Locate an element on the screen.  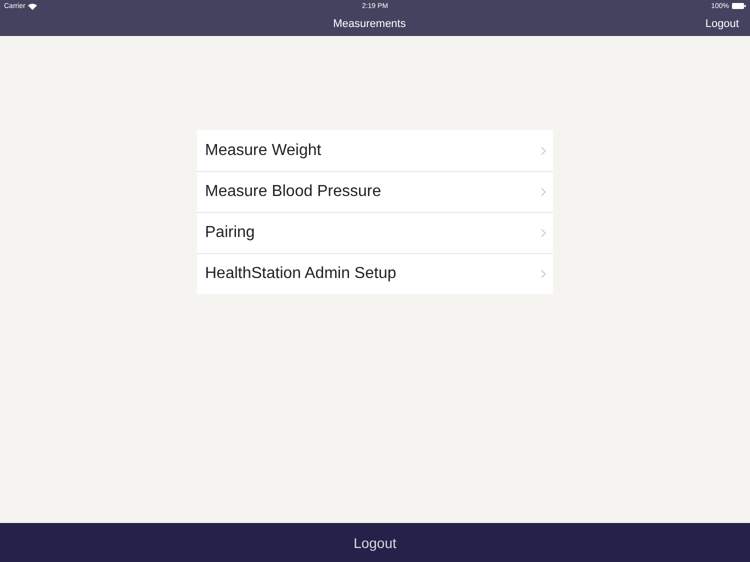
menu-item-label: Measure Blood Pressure is located at coordinates (293, 192).